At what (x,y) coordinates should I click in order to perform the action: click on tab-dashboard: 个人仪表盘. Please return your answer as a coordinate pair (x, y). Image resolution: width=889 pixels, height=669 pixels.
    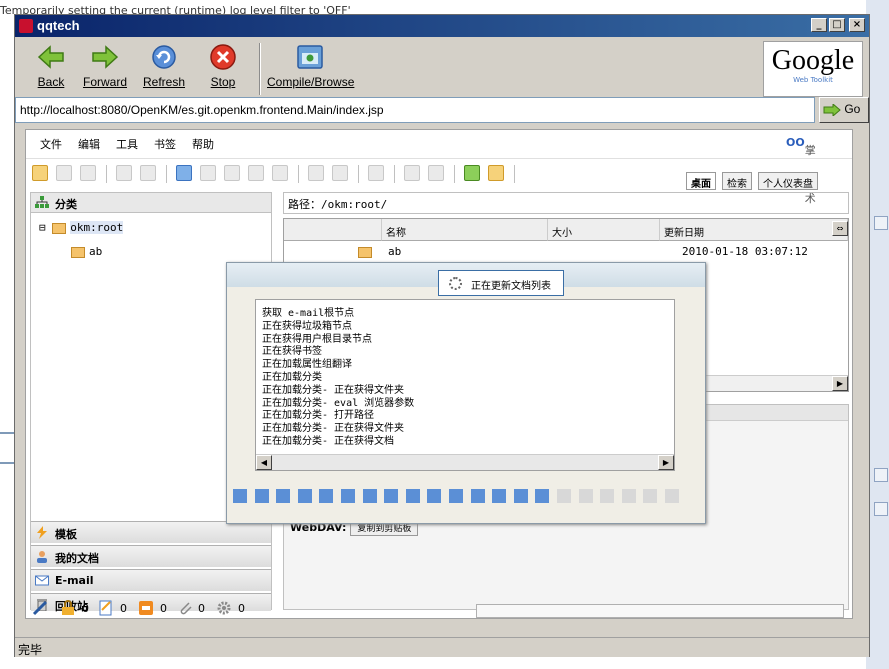
    Looking at the image, I should click on (788, 181).